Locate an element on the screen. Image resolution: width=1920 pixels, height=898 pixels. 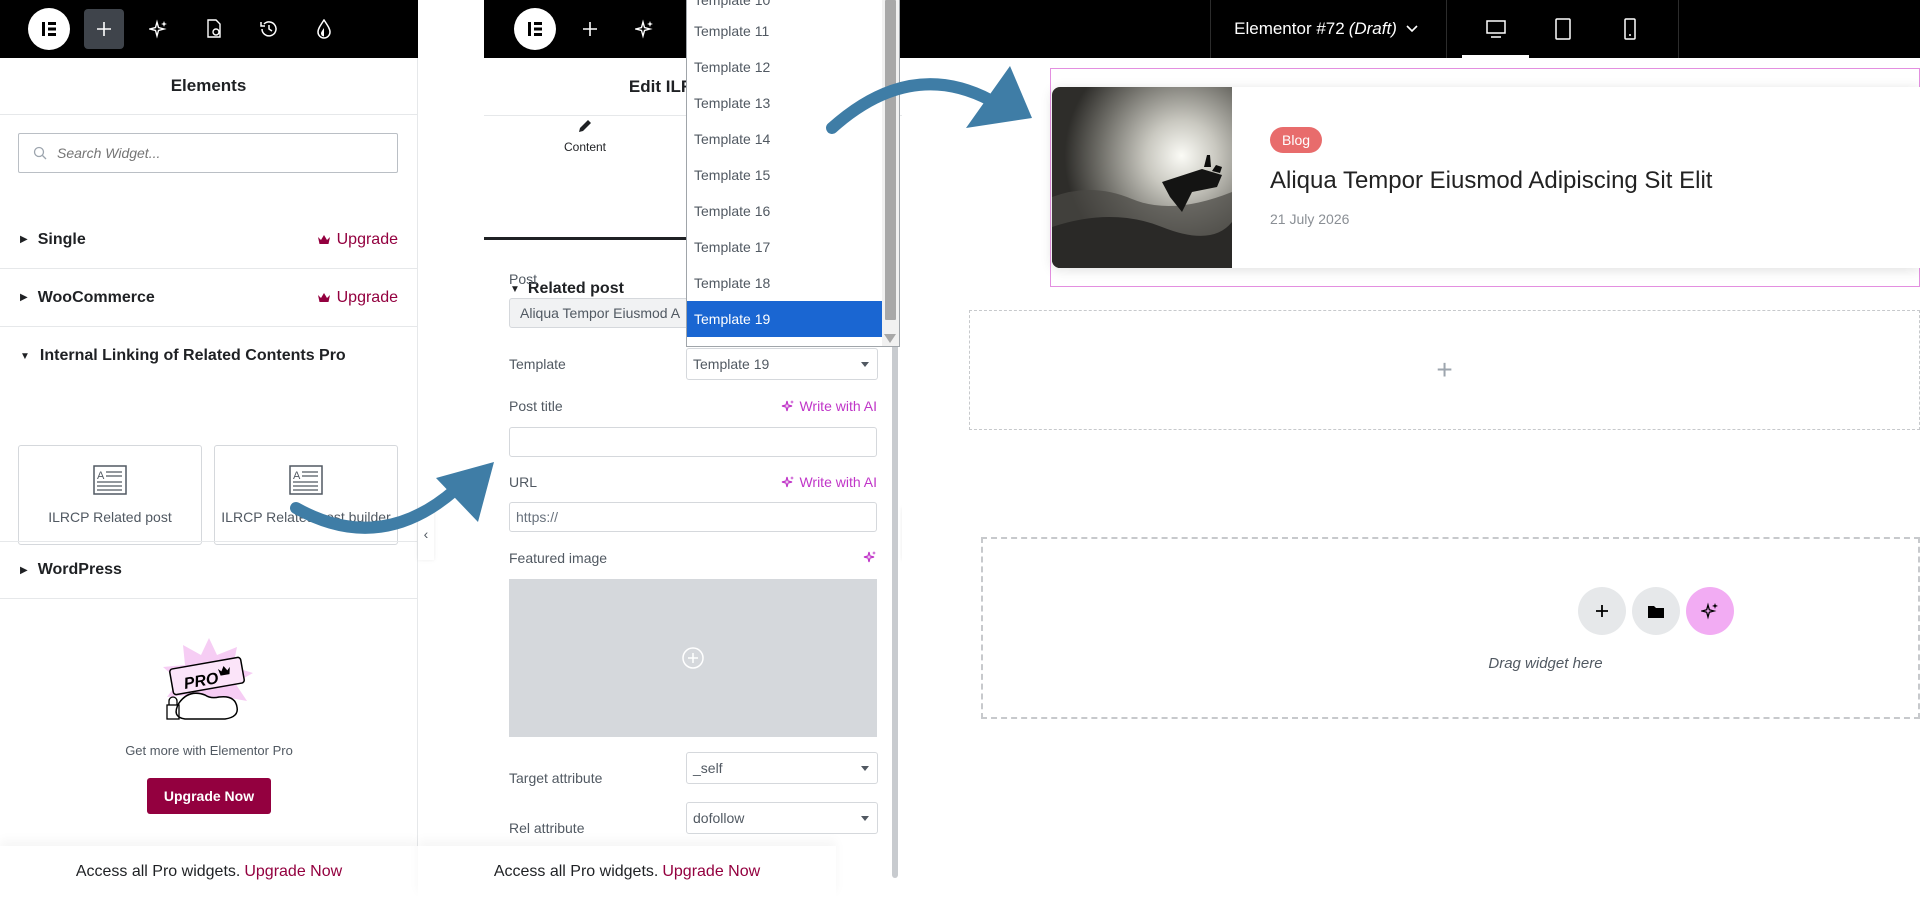
scroll-down-arrow-icon is located at coordinates (890, 338).